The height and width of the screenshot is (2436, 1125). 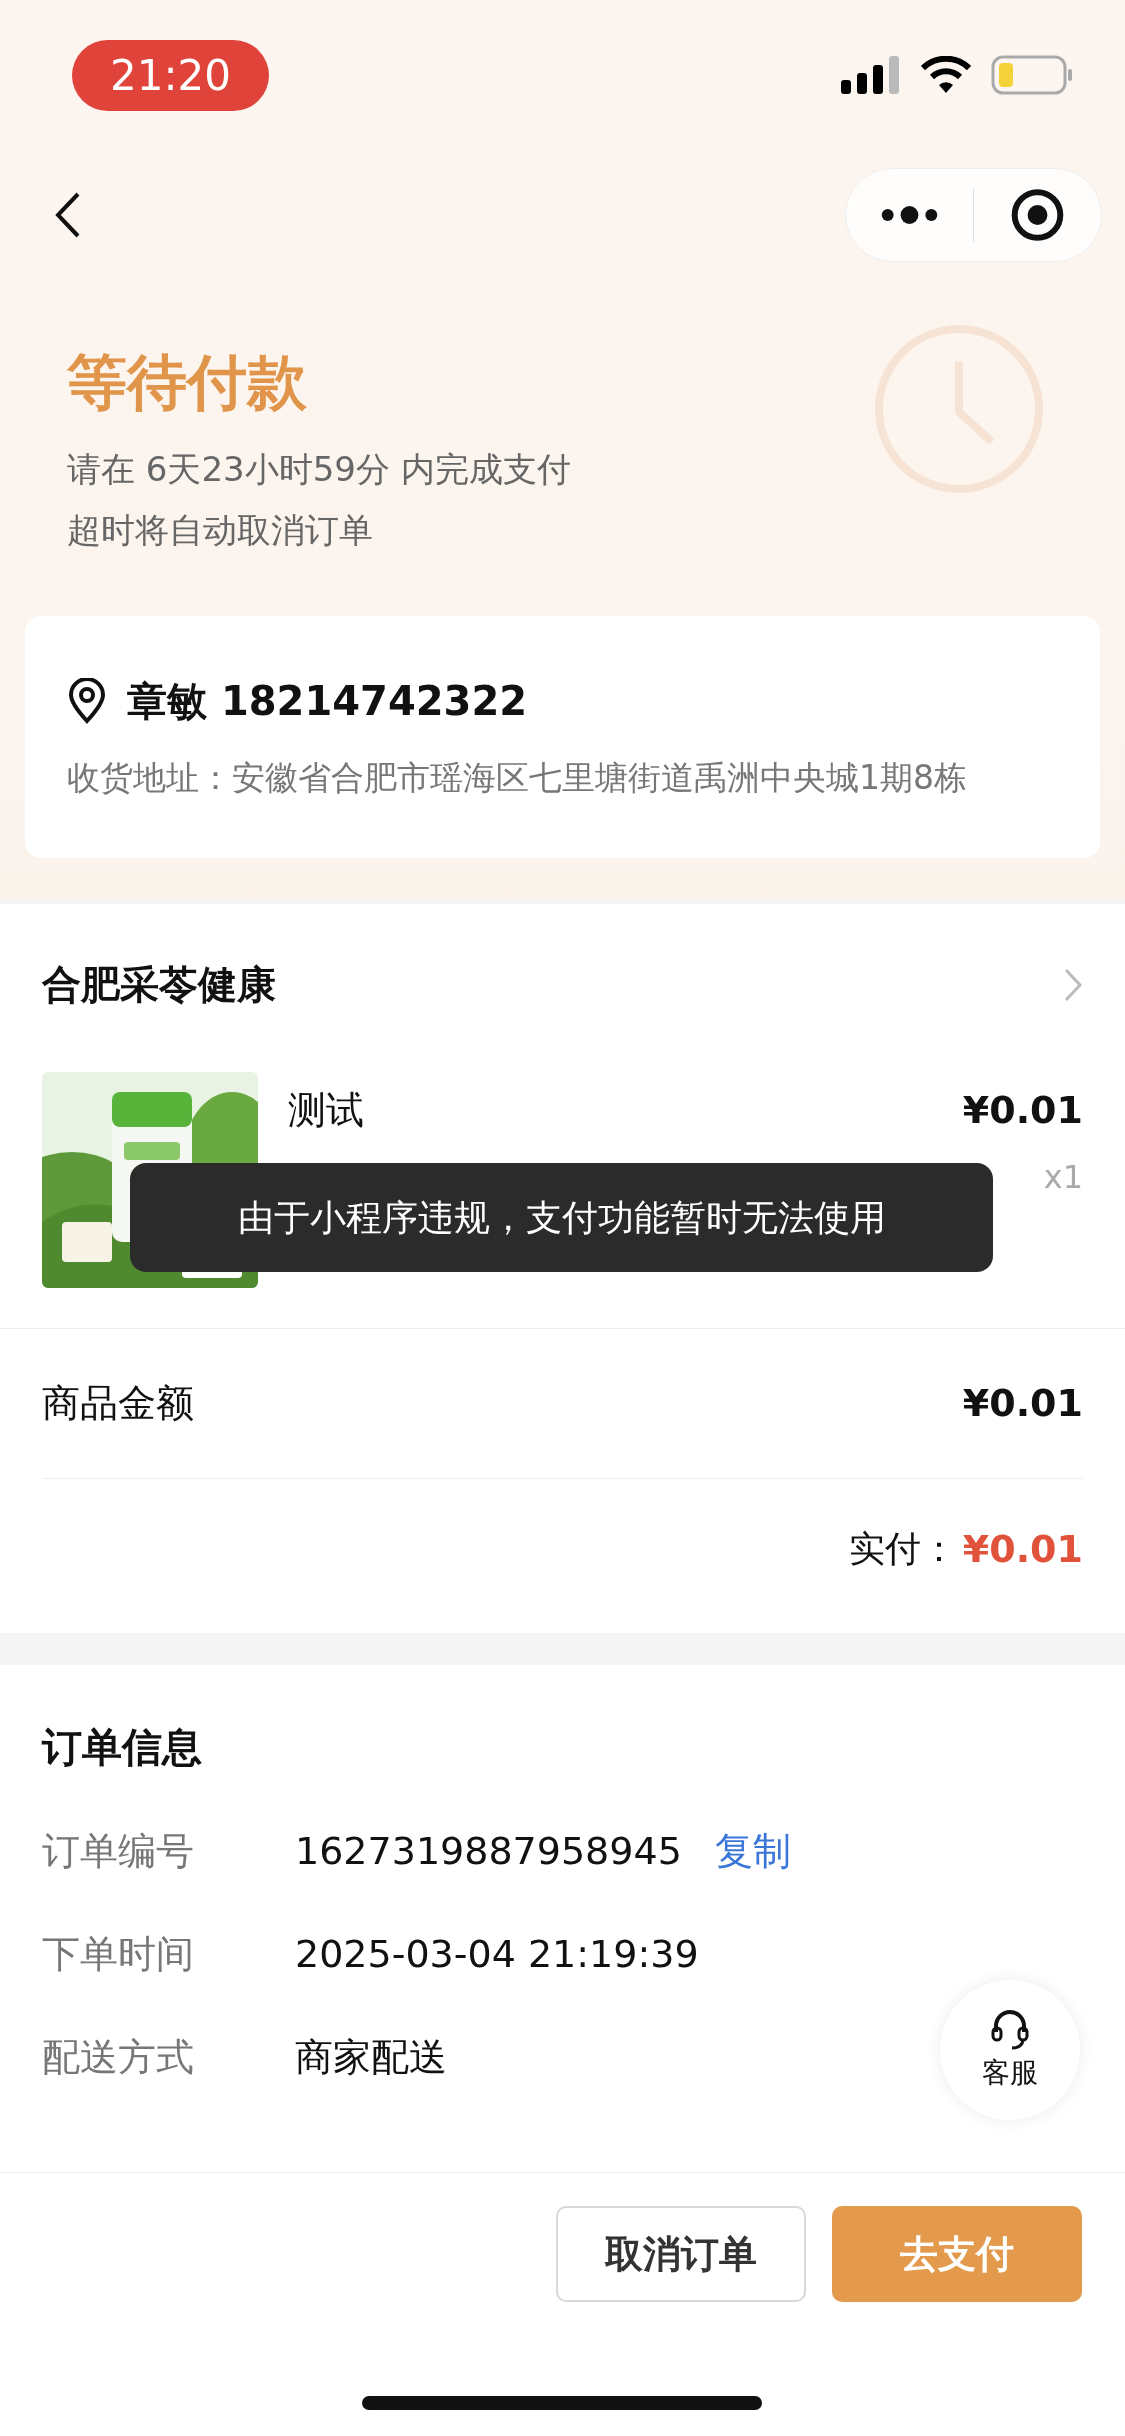 What do you see at coordinates (327, 701) in the screenshot?
I see `recipient-name-phone: 章敏 18214742322` at bounding box center [327, 701].